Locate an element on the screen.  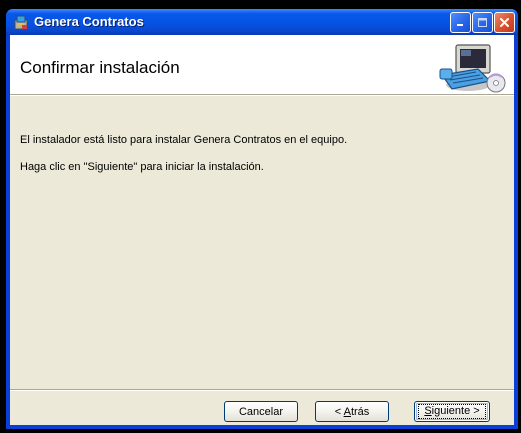
window-title: Genera Contratos is located at coordinates (89, 21).